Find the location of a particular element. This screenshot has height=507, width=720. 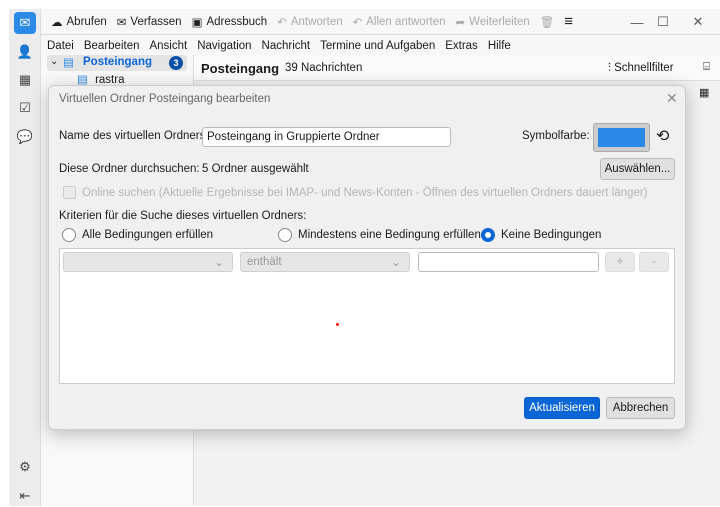

cloud-icon: ☁ is located at coordinates (57, 22).